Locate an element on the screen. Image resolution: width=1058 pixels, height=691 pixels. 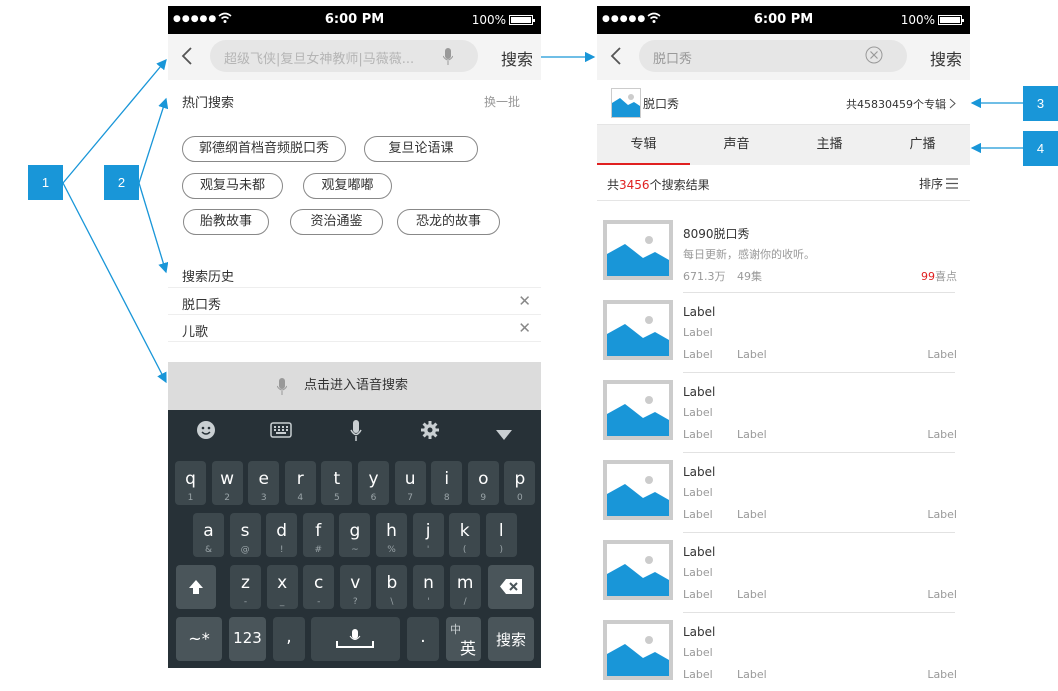
key-n: n ' is located at coordinates (428, 587).